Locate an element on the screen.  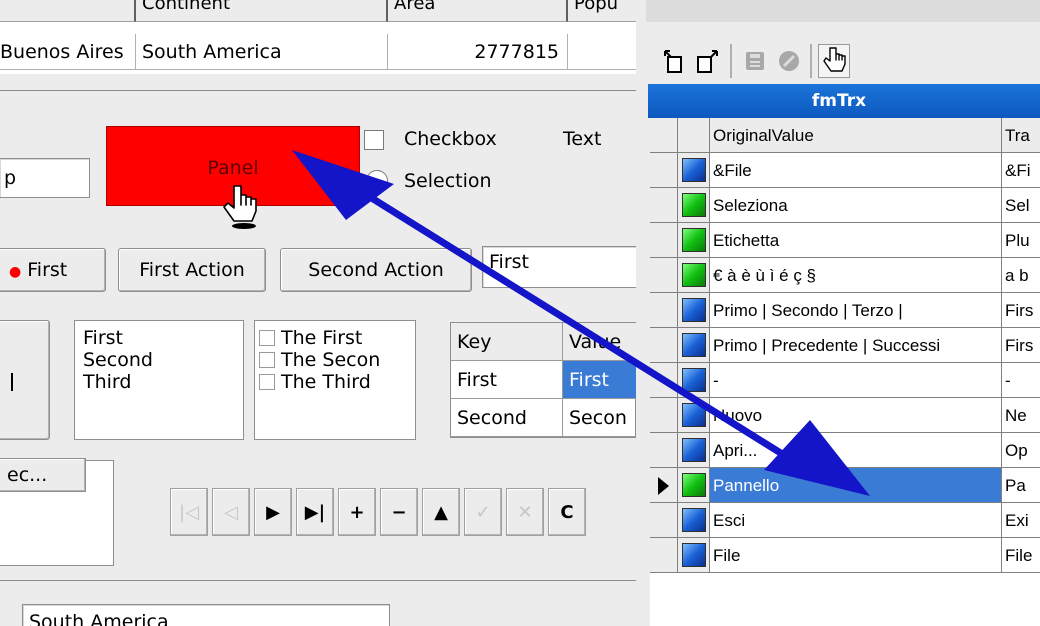
text-edit: p is located at coordinates (45, 178).